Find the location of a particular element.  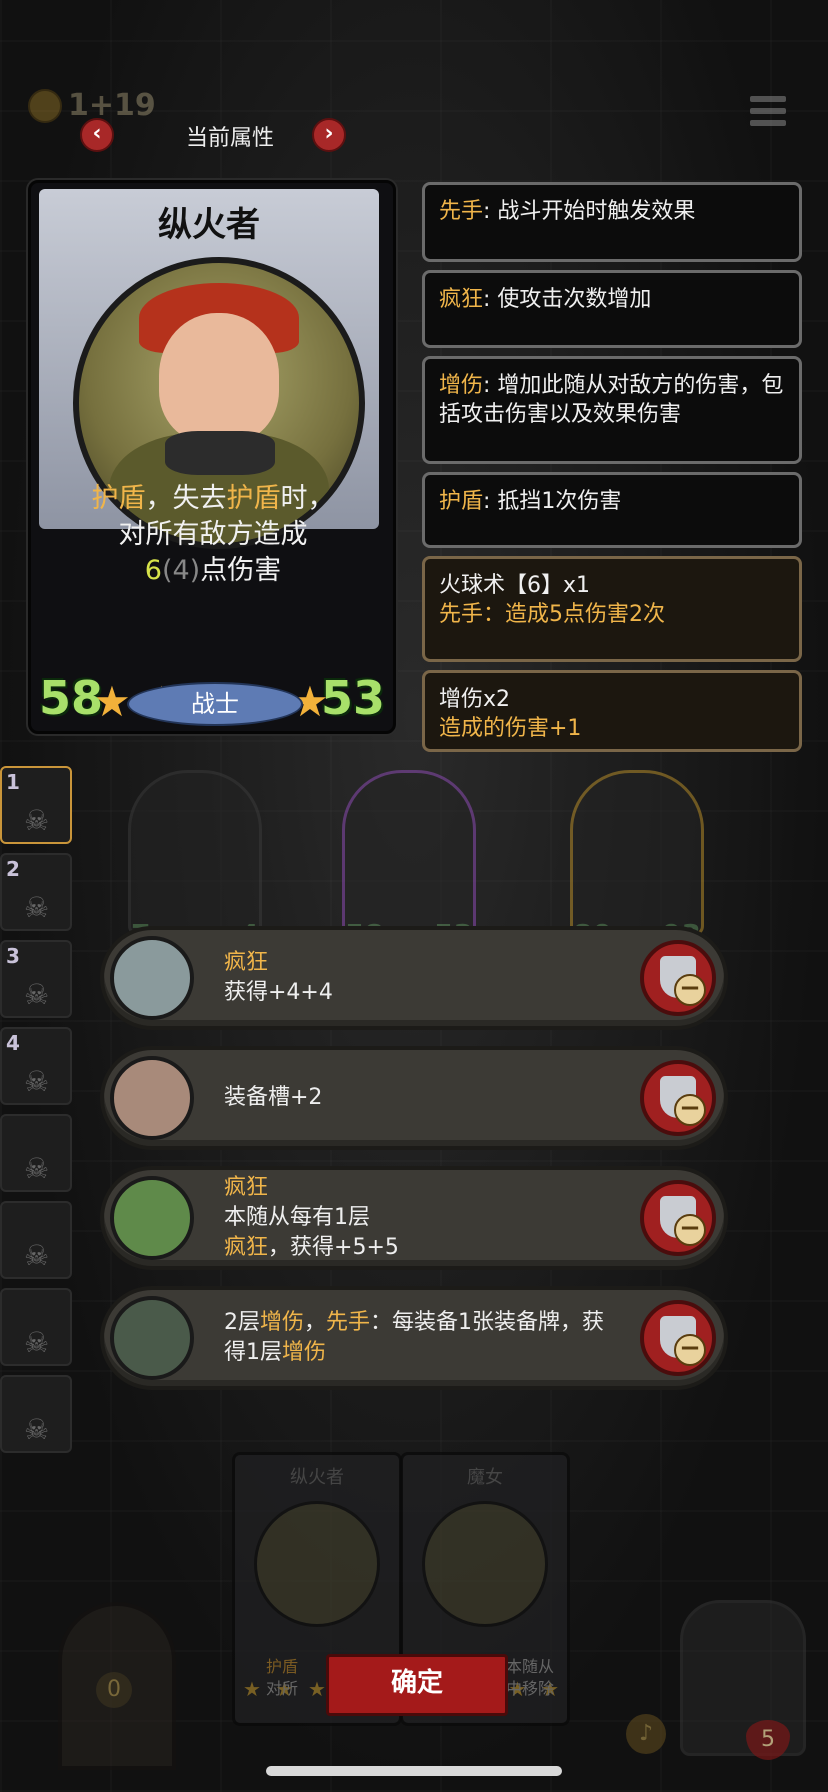

keyword-panel-damage-up: 增伤: 增加此随从对敌方的伤害，包括攻击伤害以及效果伤害 is located at coordinates (612, 410).